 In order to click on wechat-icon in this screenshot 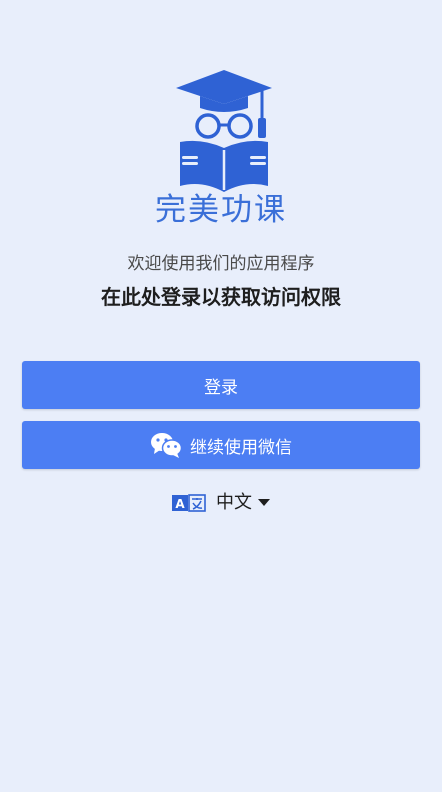, I will do `click(166, 445)`.